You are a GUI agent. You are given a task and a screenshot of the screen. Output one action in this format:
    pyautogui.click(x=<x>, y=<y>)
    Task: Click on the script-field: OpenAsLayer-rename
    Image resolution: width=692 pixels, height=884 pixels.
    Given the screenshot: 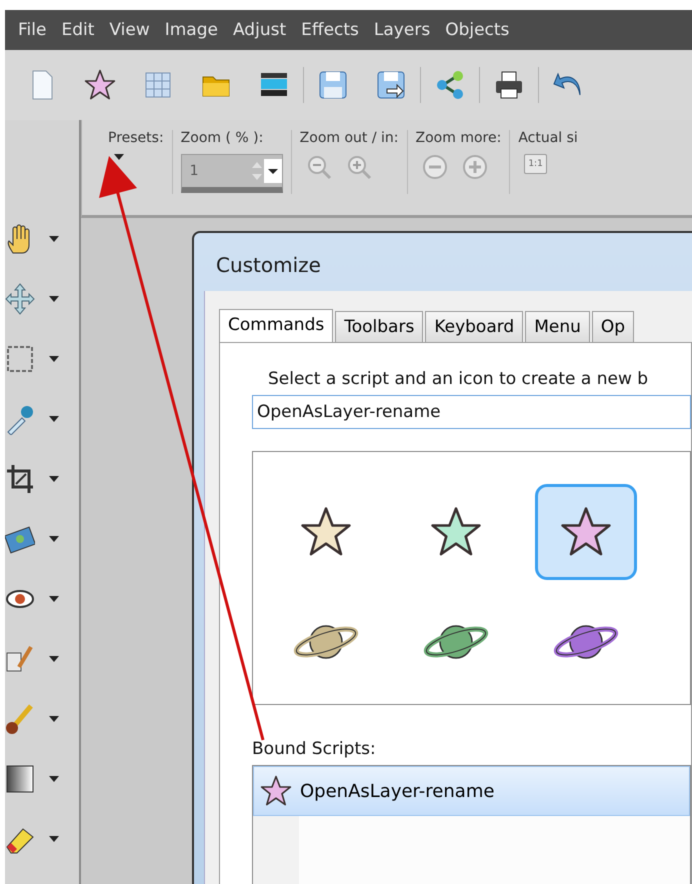 What is the action you would take?
    pyautogui.click(x=471, y=412)
    